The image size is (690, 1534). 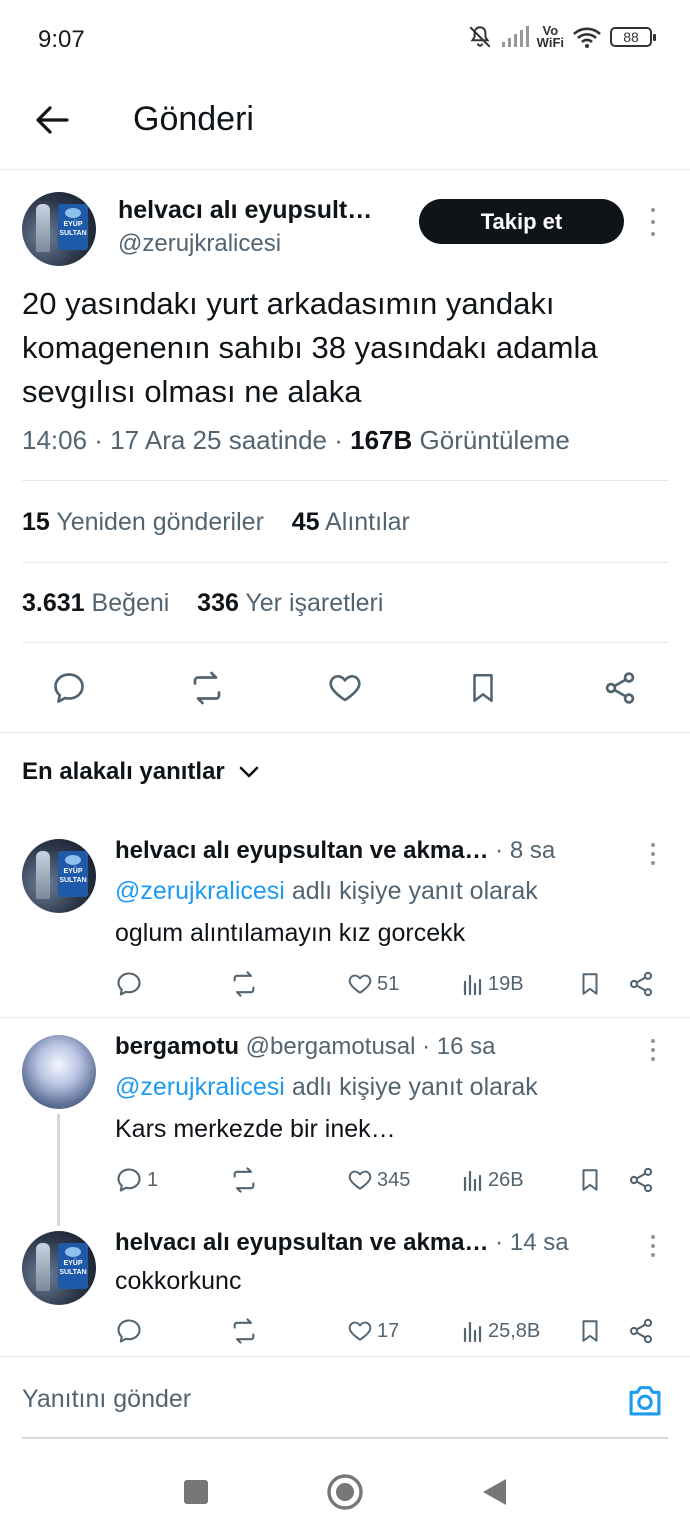 I want to click on comment-count: 1, so click(x=153, y=1179).